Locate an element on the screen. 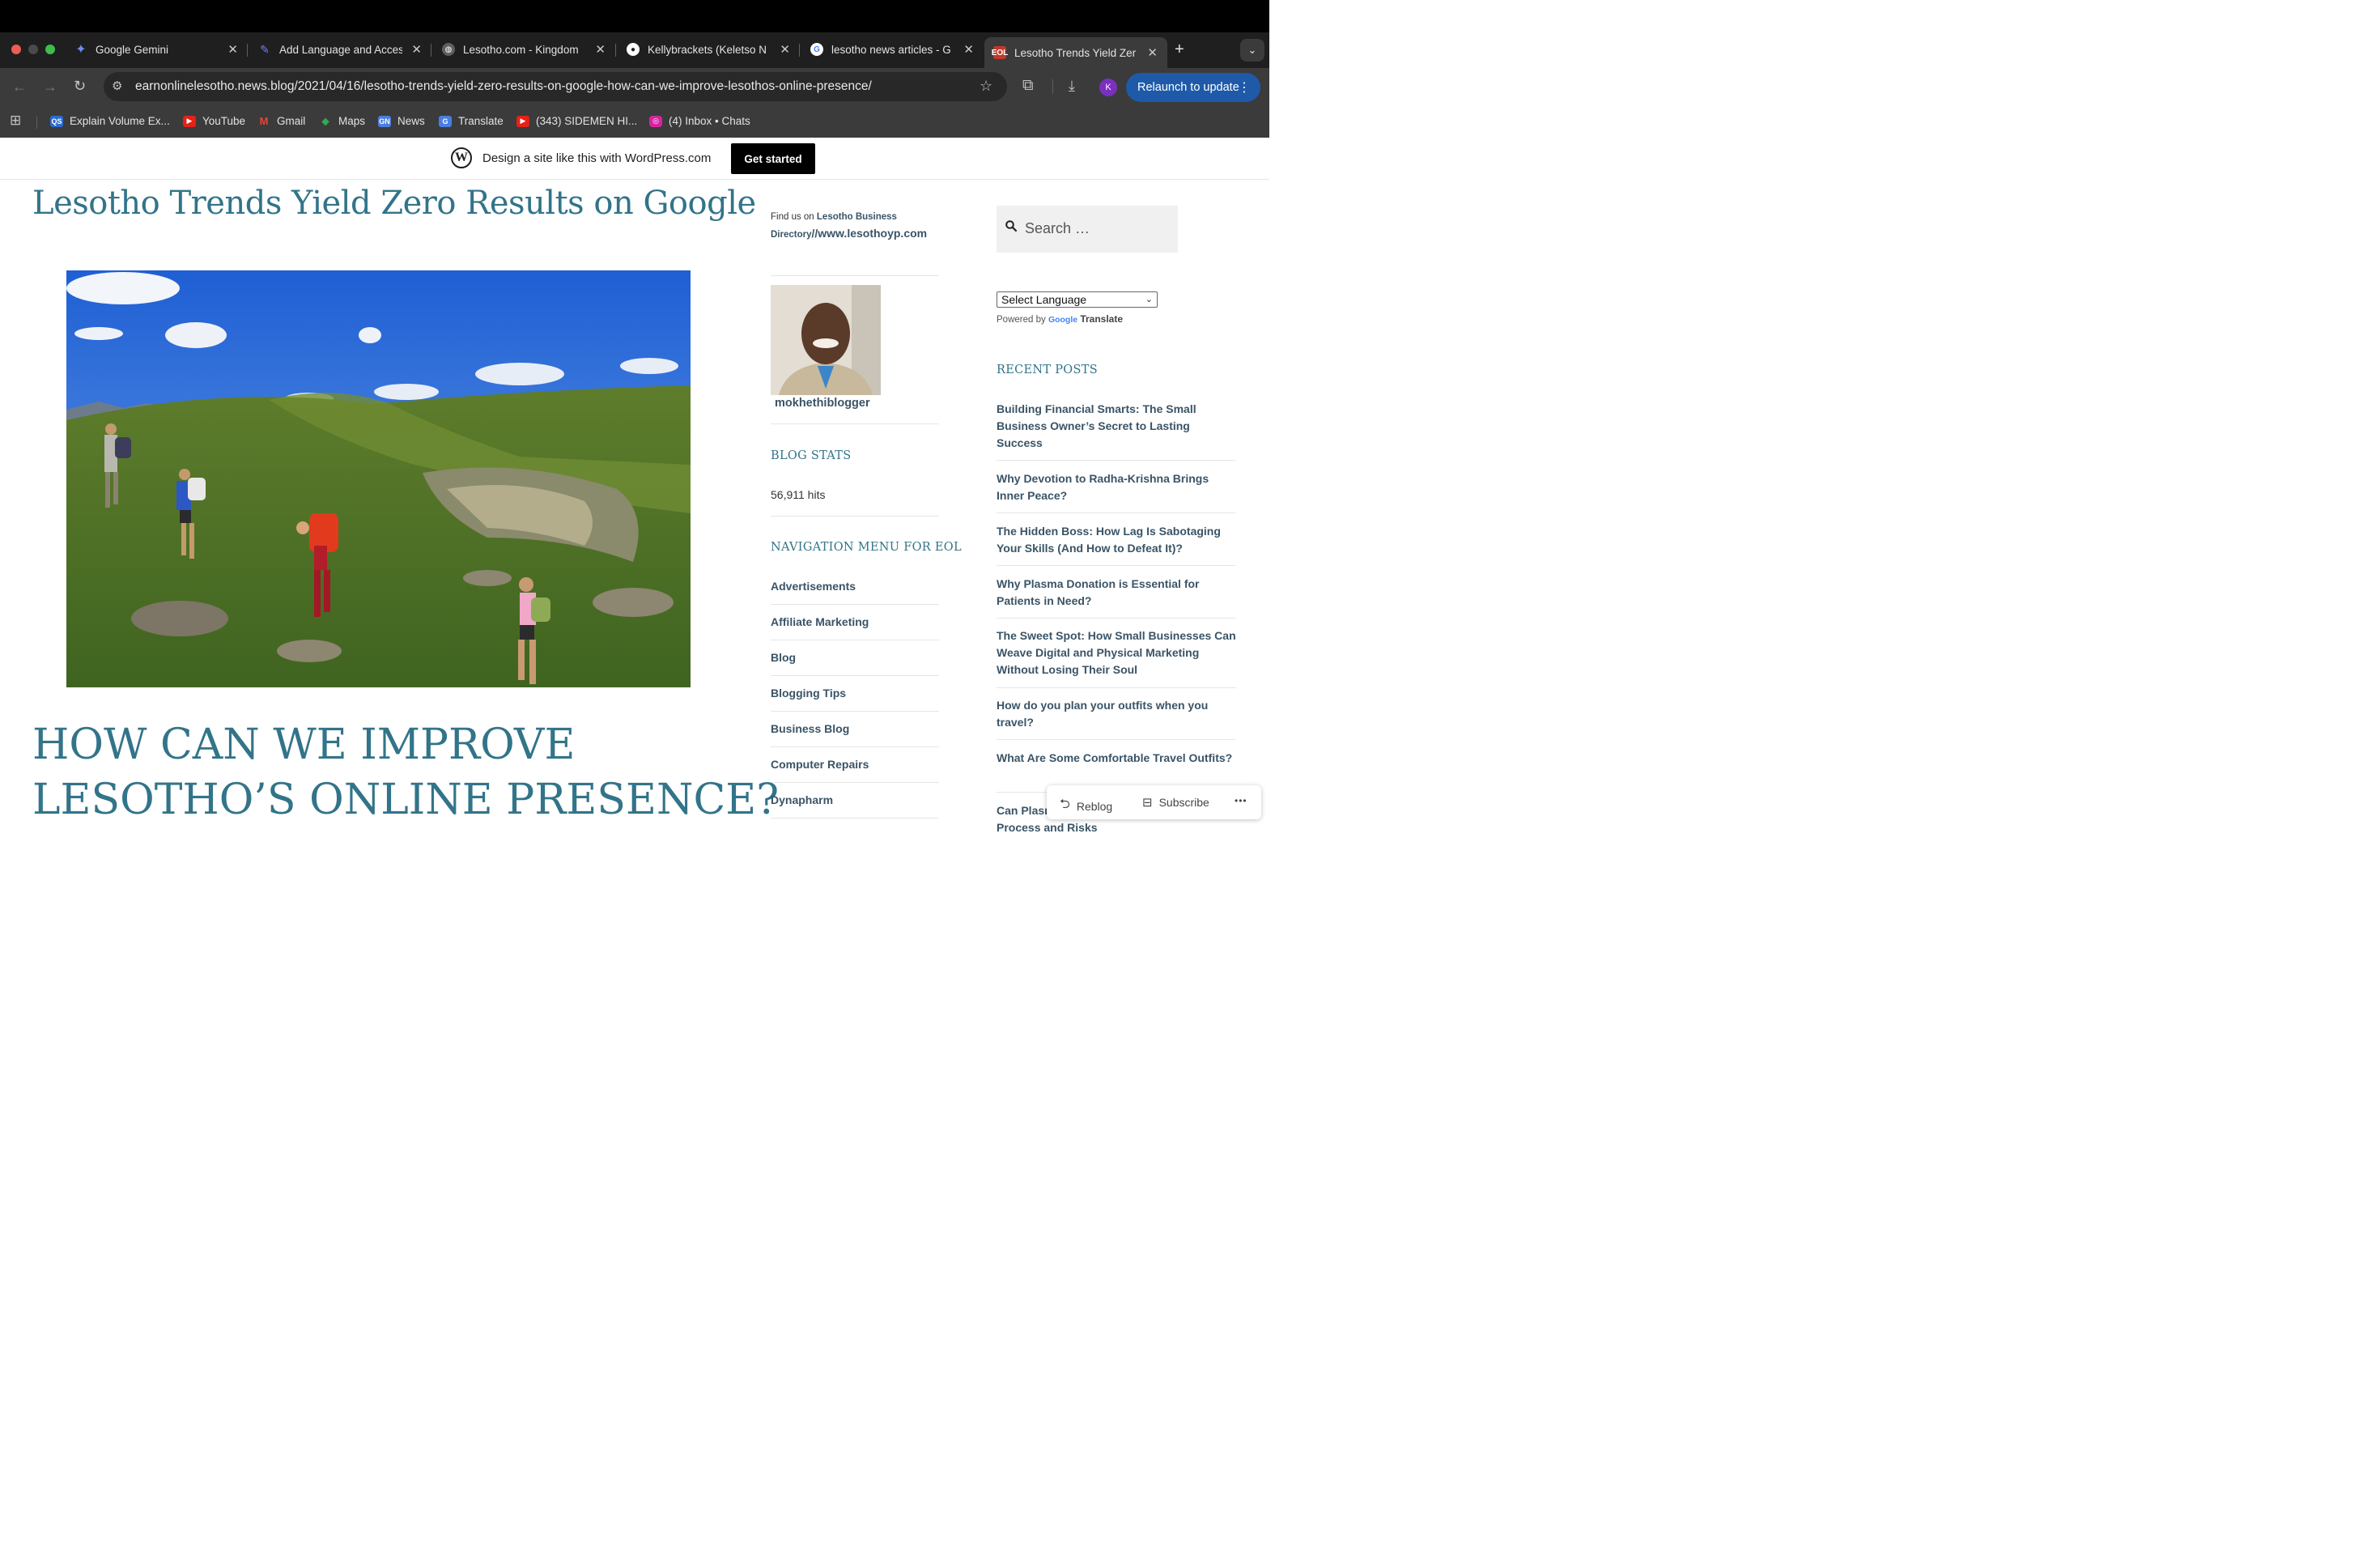 The height and width of the screenshot is (1548, 2380). relaunch-label: Relaunch to update is located at coordinates (1188, 87).